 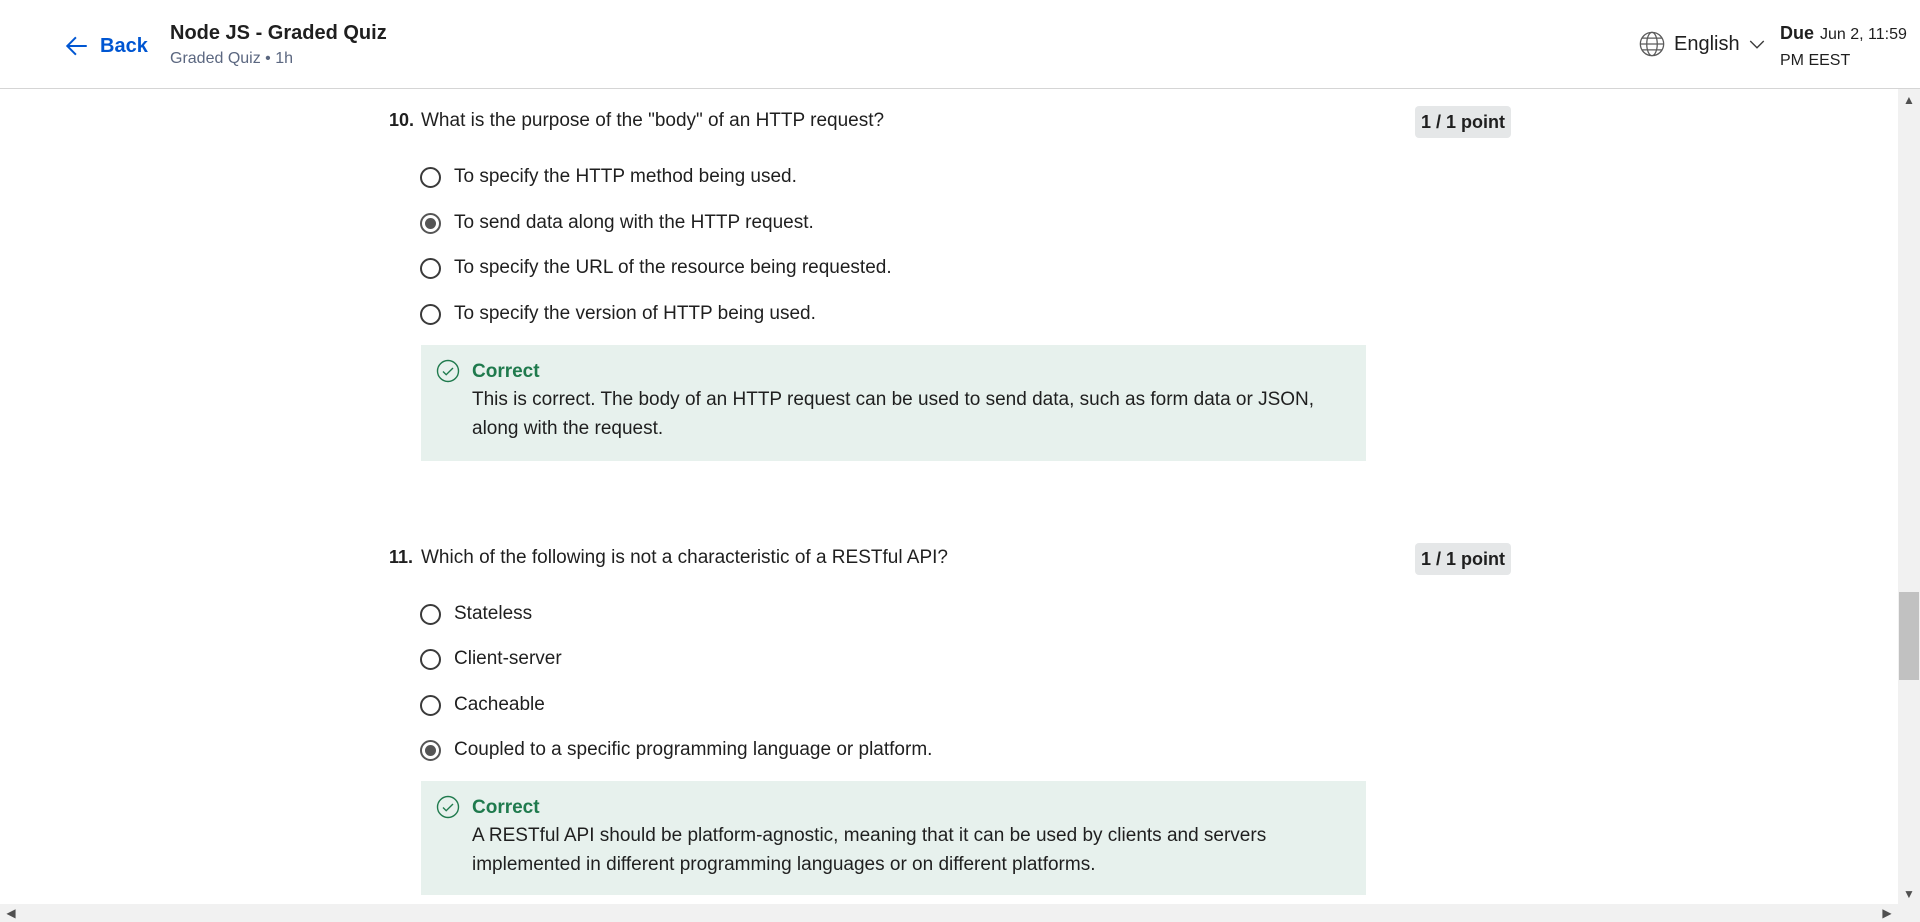 I want to click on back-label: Back, so click(x=124, y=45).